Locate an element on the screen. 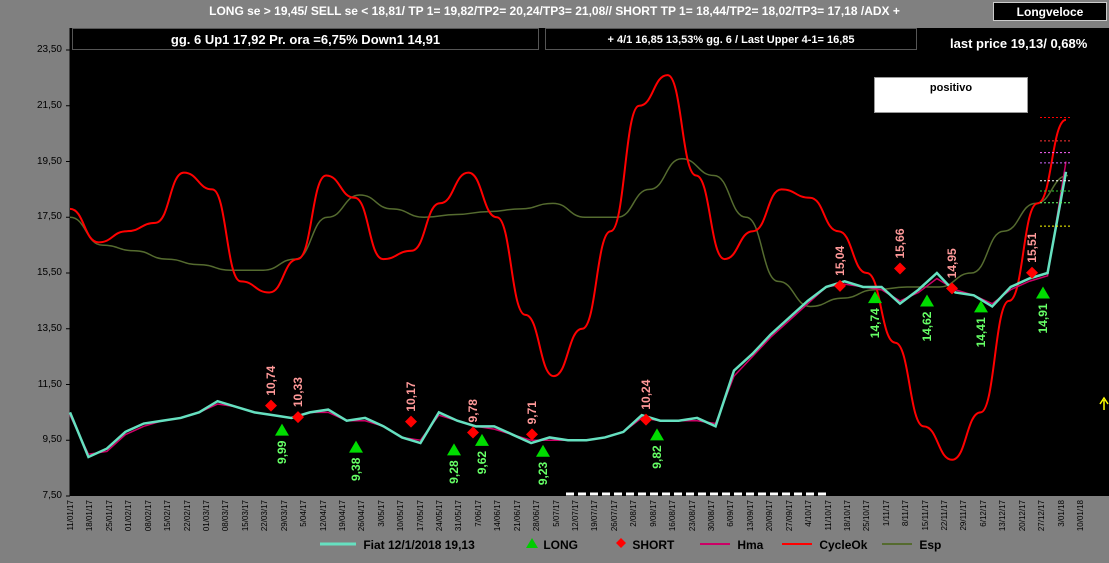 This screenshot has width=1109, height=563. x-tick-label: 31/05/17 is located at coordinates (459, 516).